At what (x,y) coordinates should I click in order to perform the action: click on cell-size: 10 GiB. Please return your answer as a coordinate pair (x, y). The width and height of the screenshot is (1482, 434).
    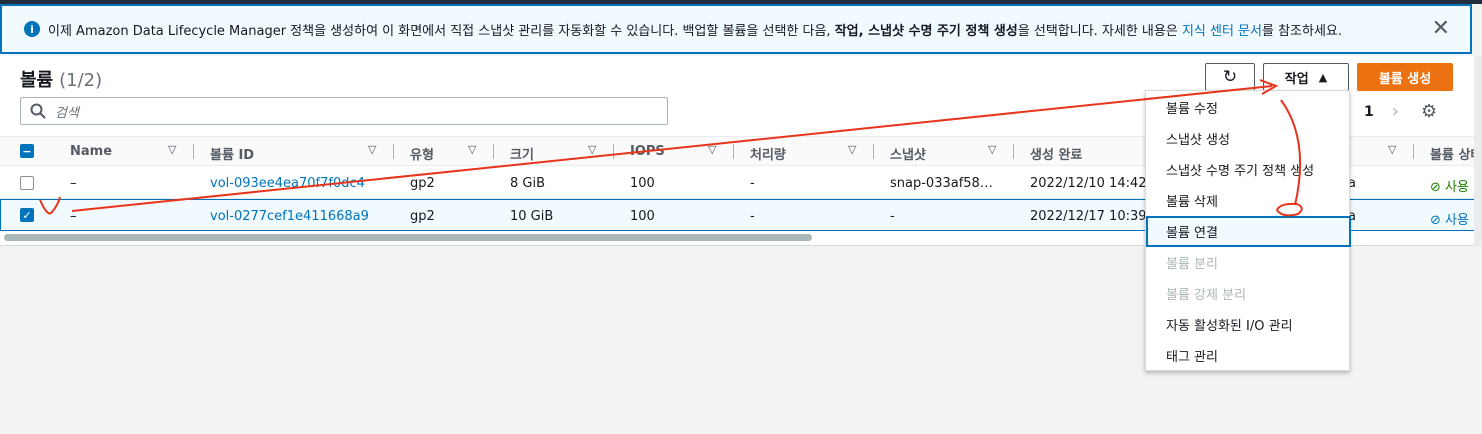
    Looking at the image, I should click on (532, 216).